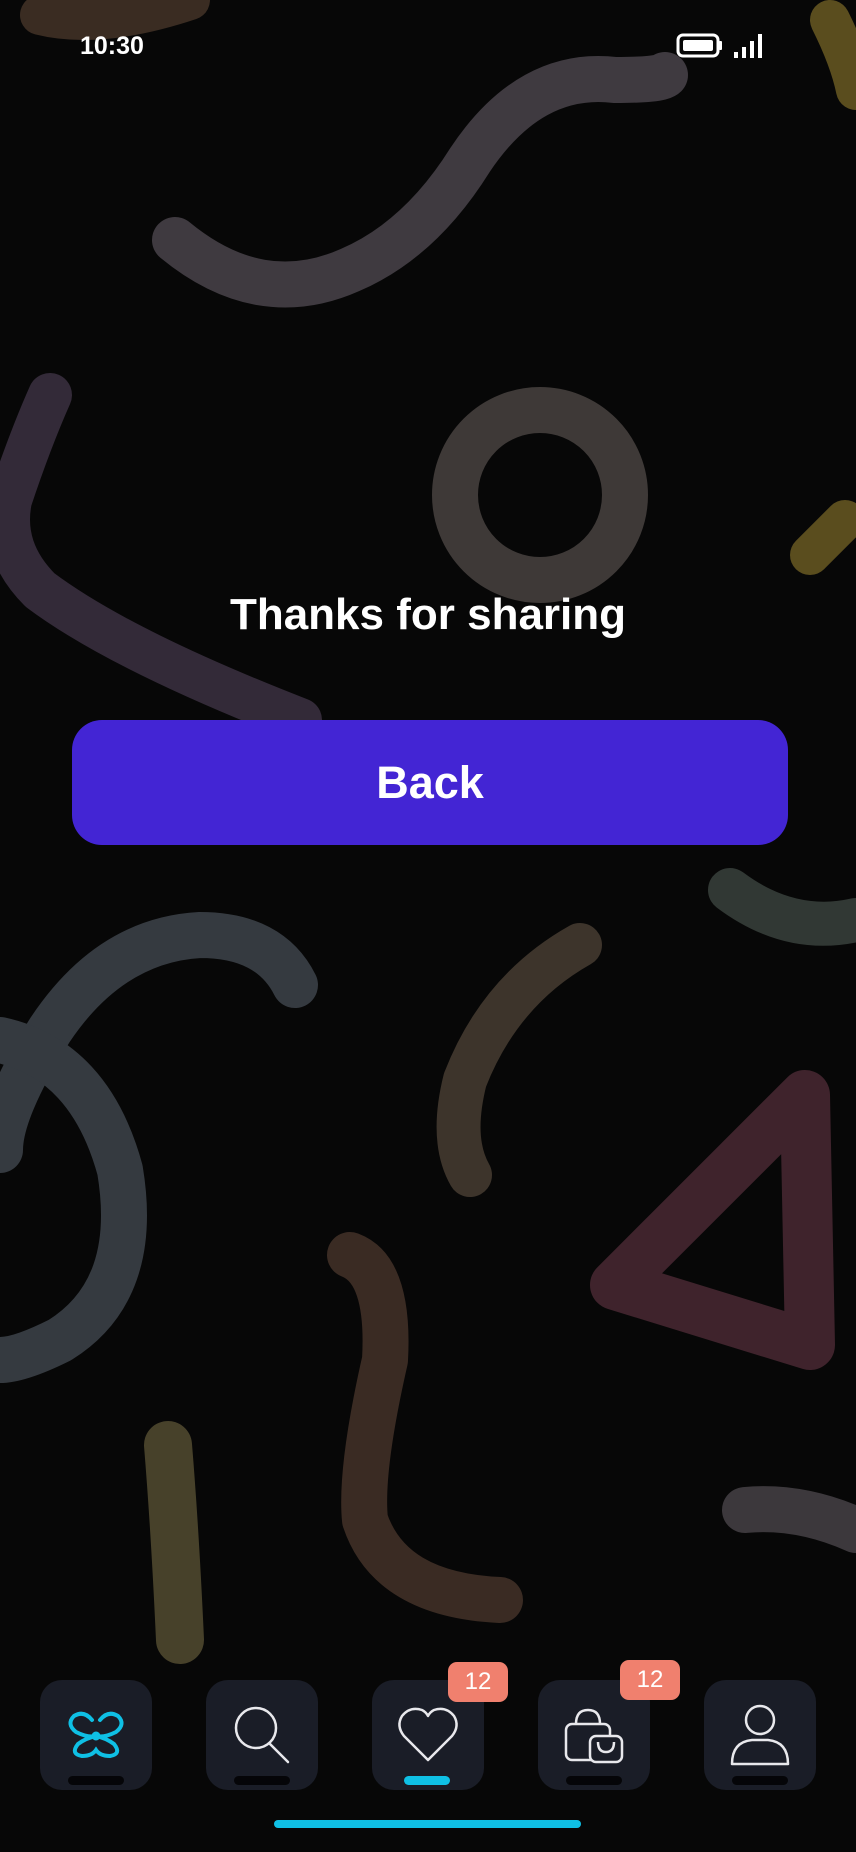 Image resolution: width=856 pixels, height=1852 pixels. What do you see at coordinates (699, 45) in the screenshot?
I see `battery-icon` at bounding box center [699, 45].